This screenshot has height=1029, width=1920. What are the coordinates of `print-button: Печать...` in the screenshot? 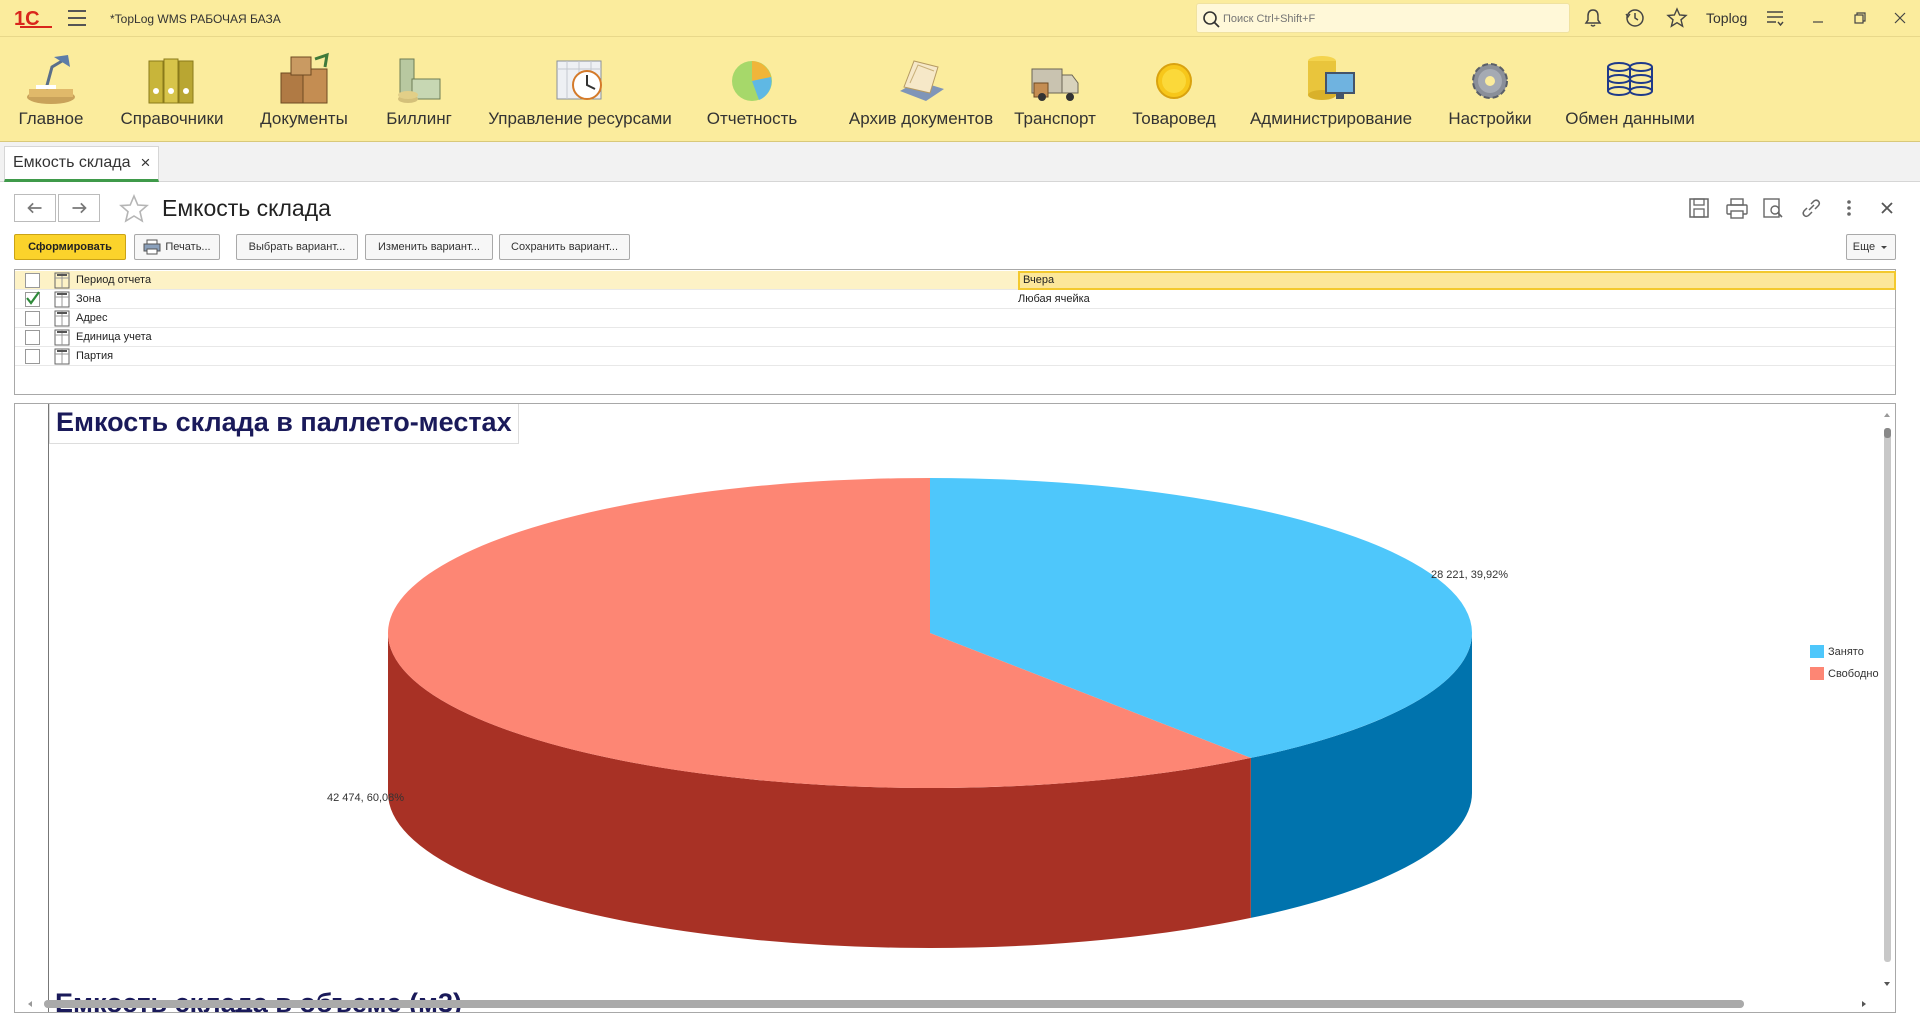 It's located at (177, 247).